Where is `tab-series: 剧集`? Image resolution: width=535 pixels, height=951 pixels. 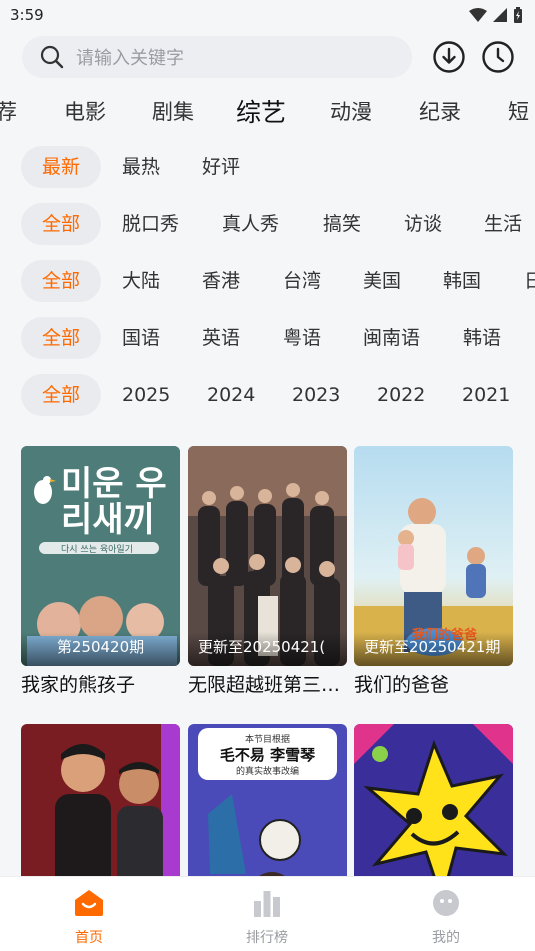
tab-series: 剧集 is located at coordinates (173, 111).